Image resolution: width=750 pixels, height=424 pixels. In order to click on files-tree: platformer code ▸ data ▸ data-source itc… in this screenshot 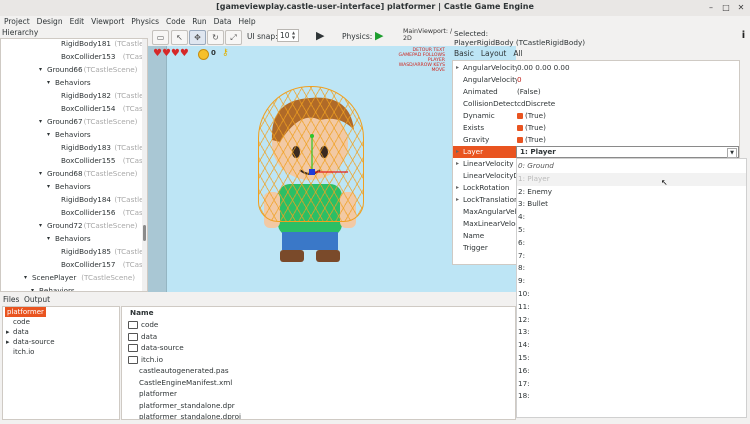, I will do `click(61, 363)`.